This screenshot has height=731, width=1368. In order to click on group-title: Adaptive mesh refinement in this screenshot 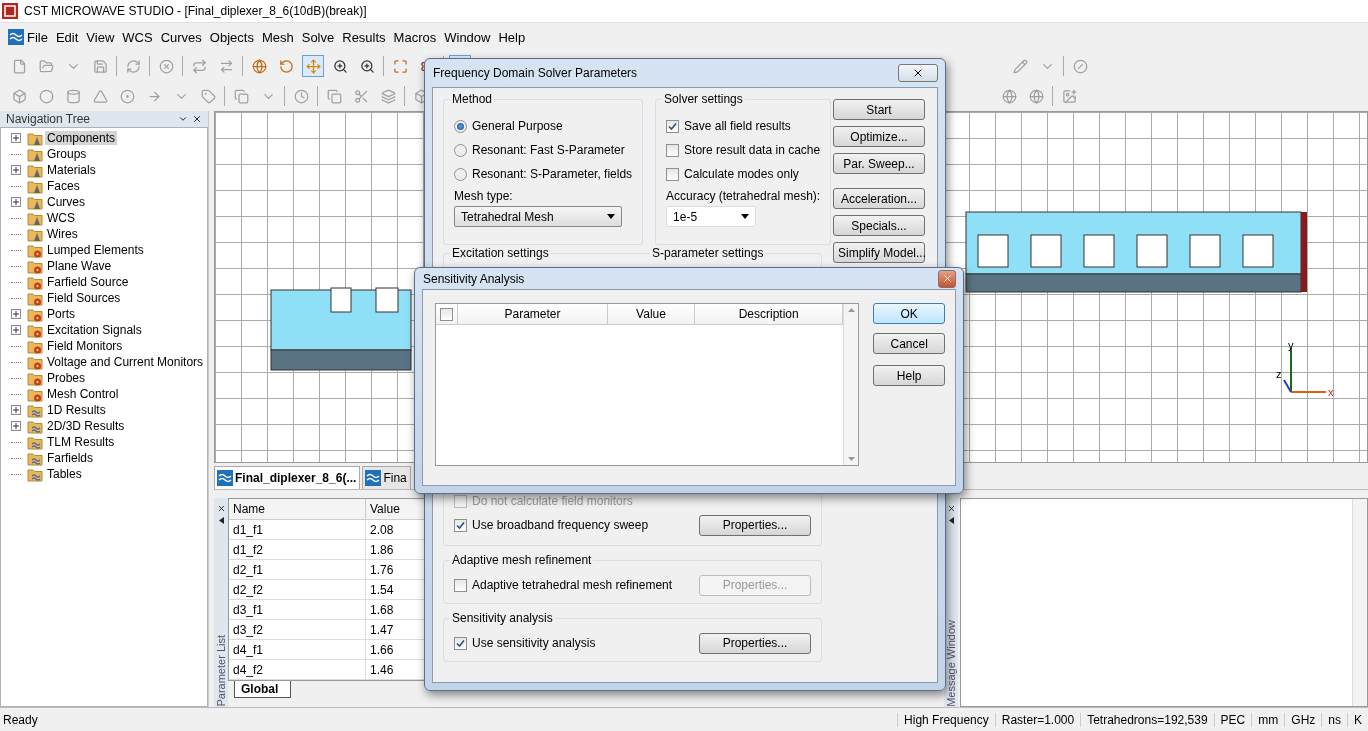, I will do `click(522, 560)`.